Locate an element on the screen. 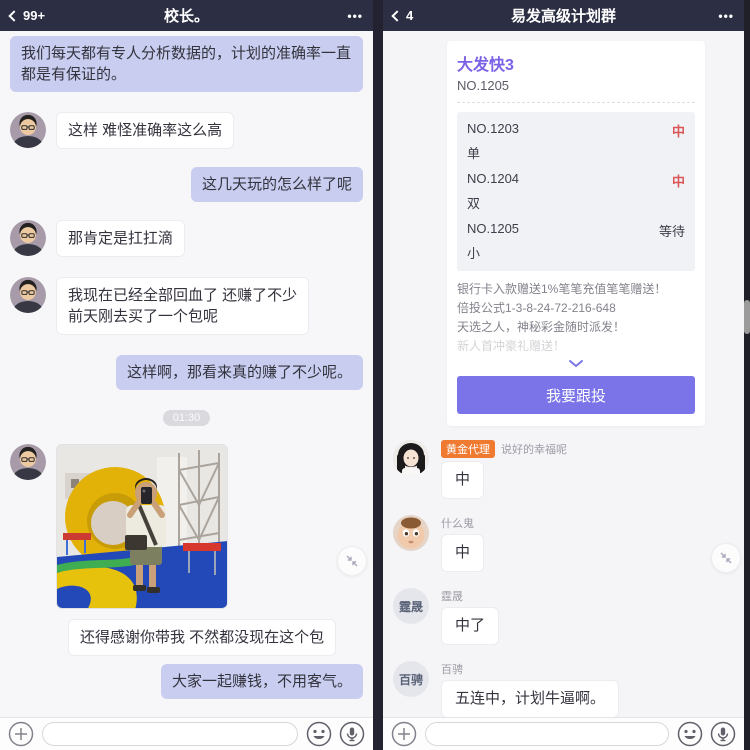 This screenshot has width=750, height=750. dashed-separator is located at coordinates (576, 102).